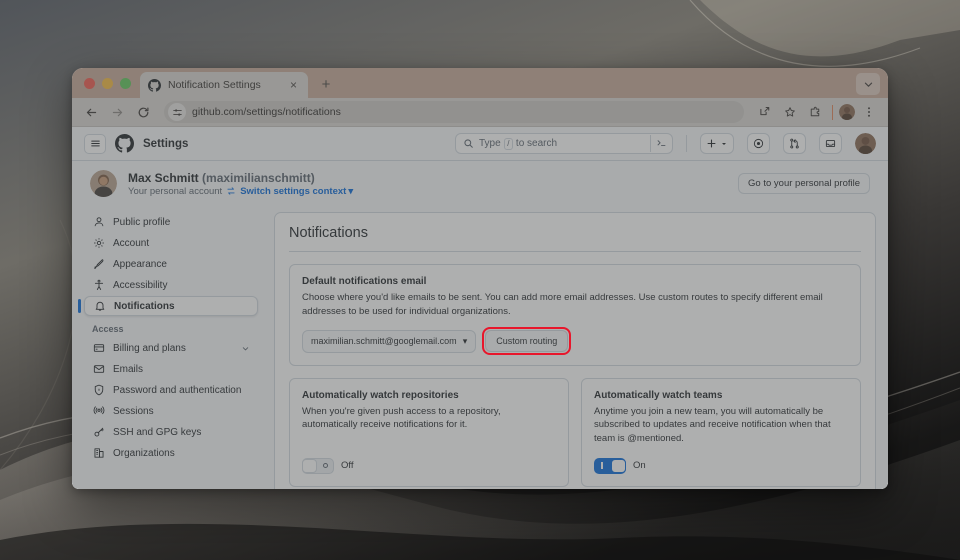 The image size is (960, 560). Describe the element at coordinates (347, 466) in the screenshot. I see `toggle-state-label: Off` at that location.